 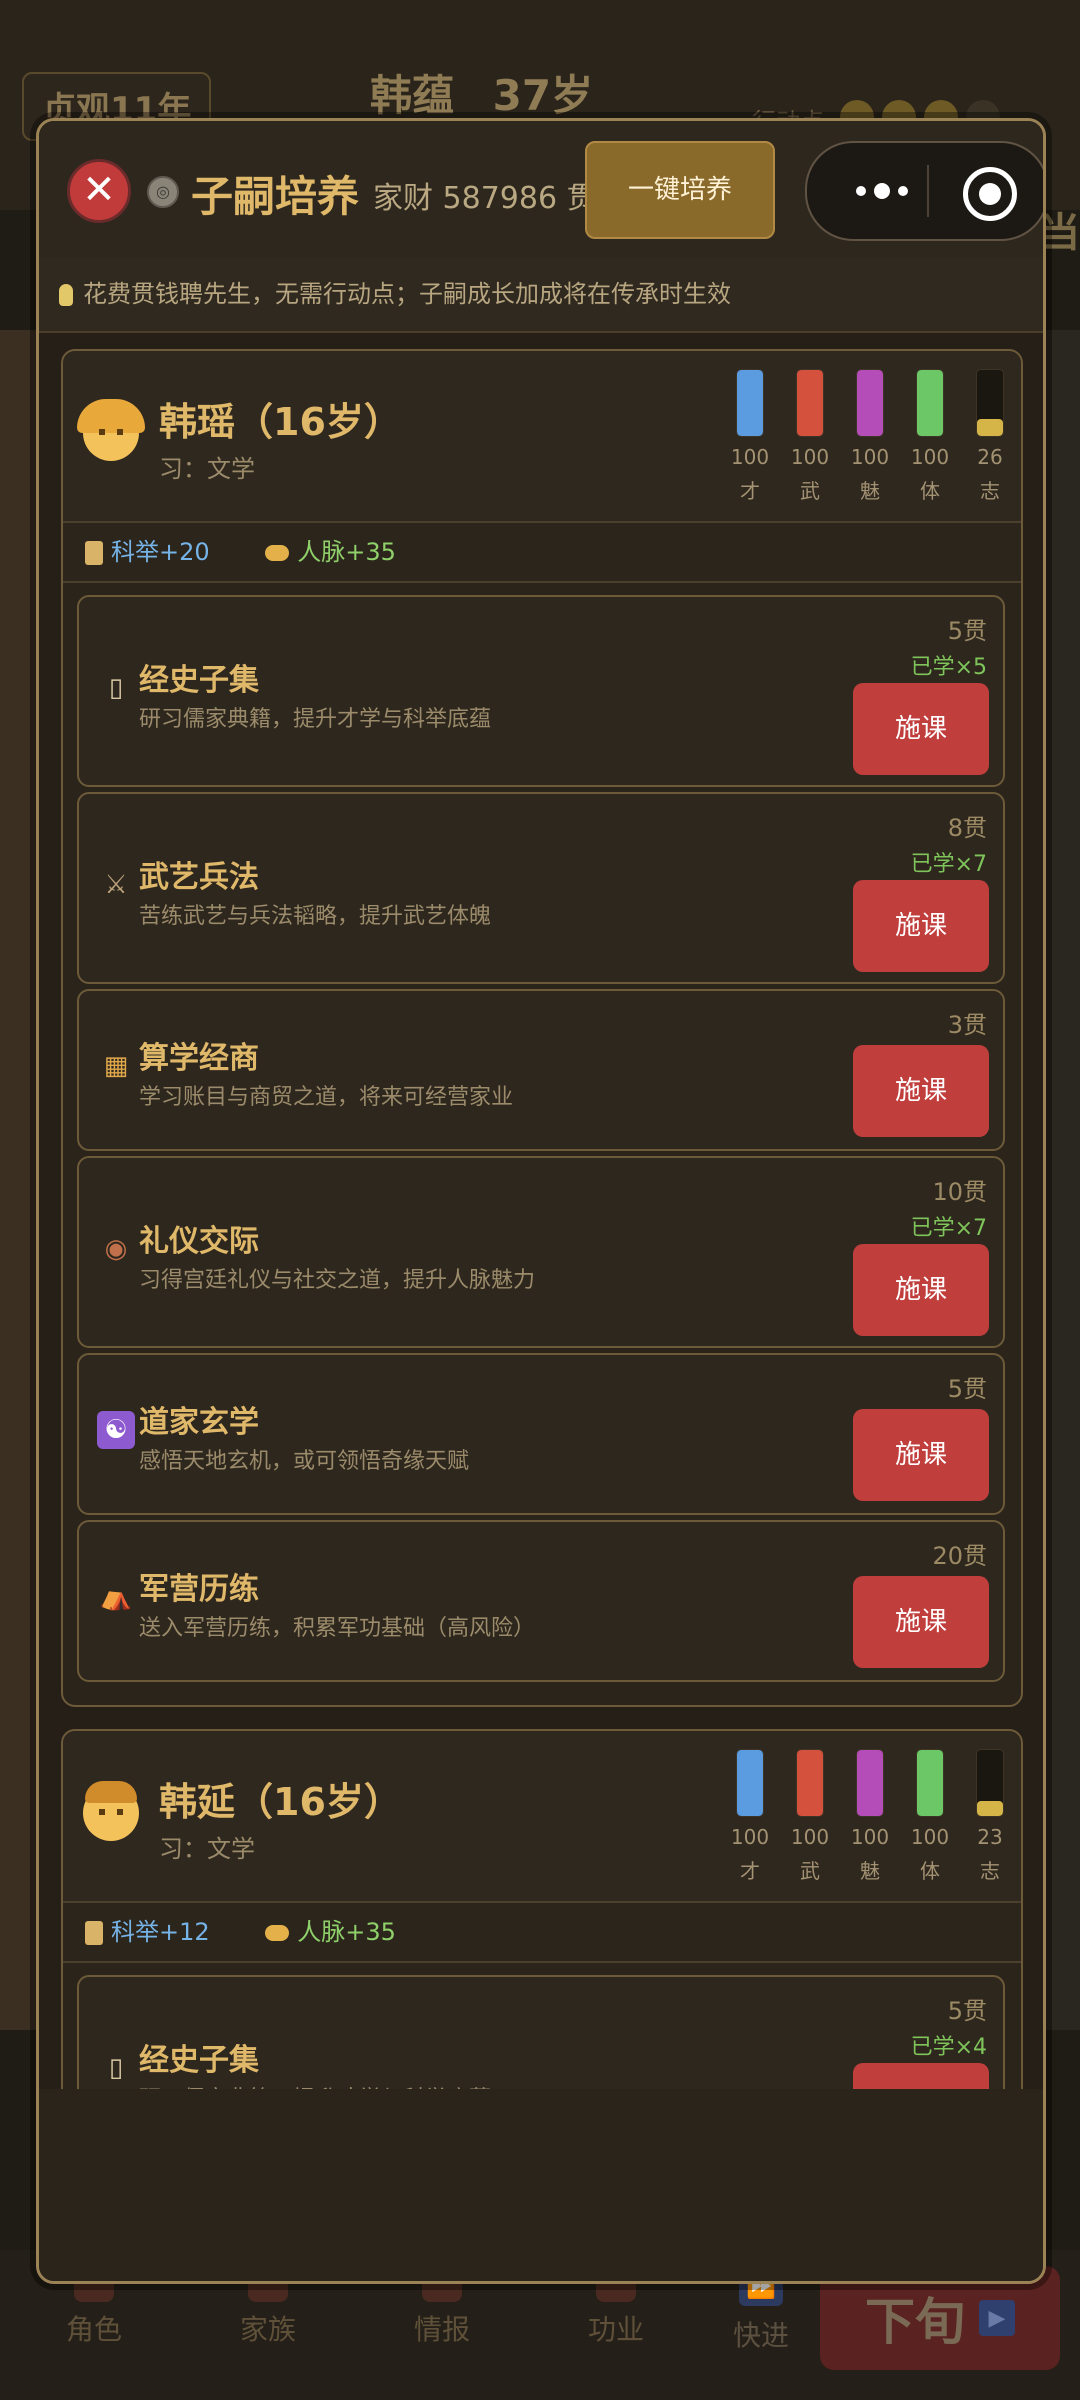 What do you see at coordinates (20, 1180) in the screenshot?
I see `left-artwork` at bounding box center [20, 1180].